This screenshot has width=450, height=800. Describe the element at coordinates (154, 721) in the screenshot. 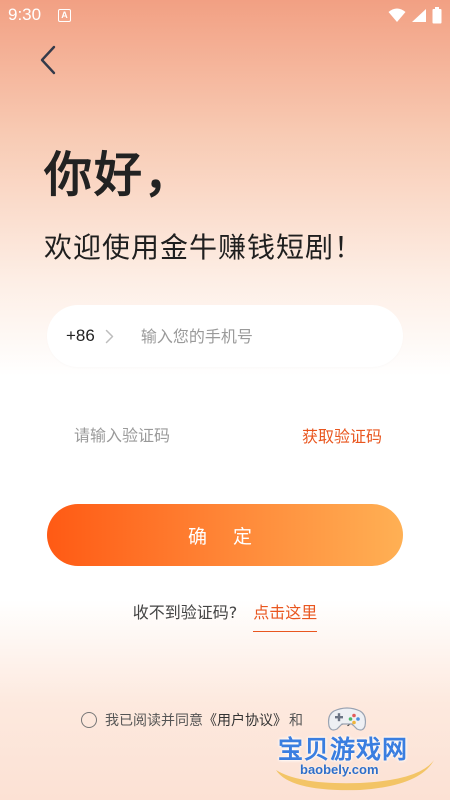

I see `agreement-prefix: 我已阅读并同意` at that location.